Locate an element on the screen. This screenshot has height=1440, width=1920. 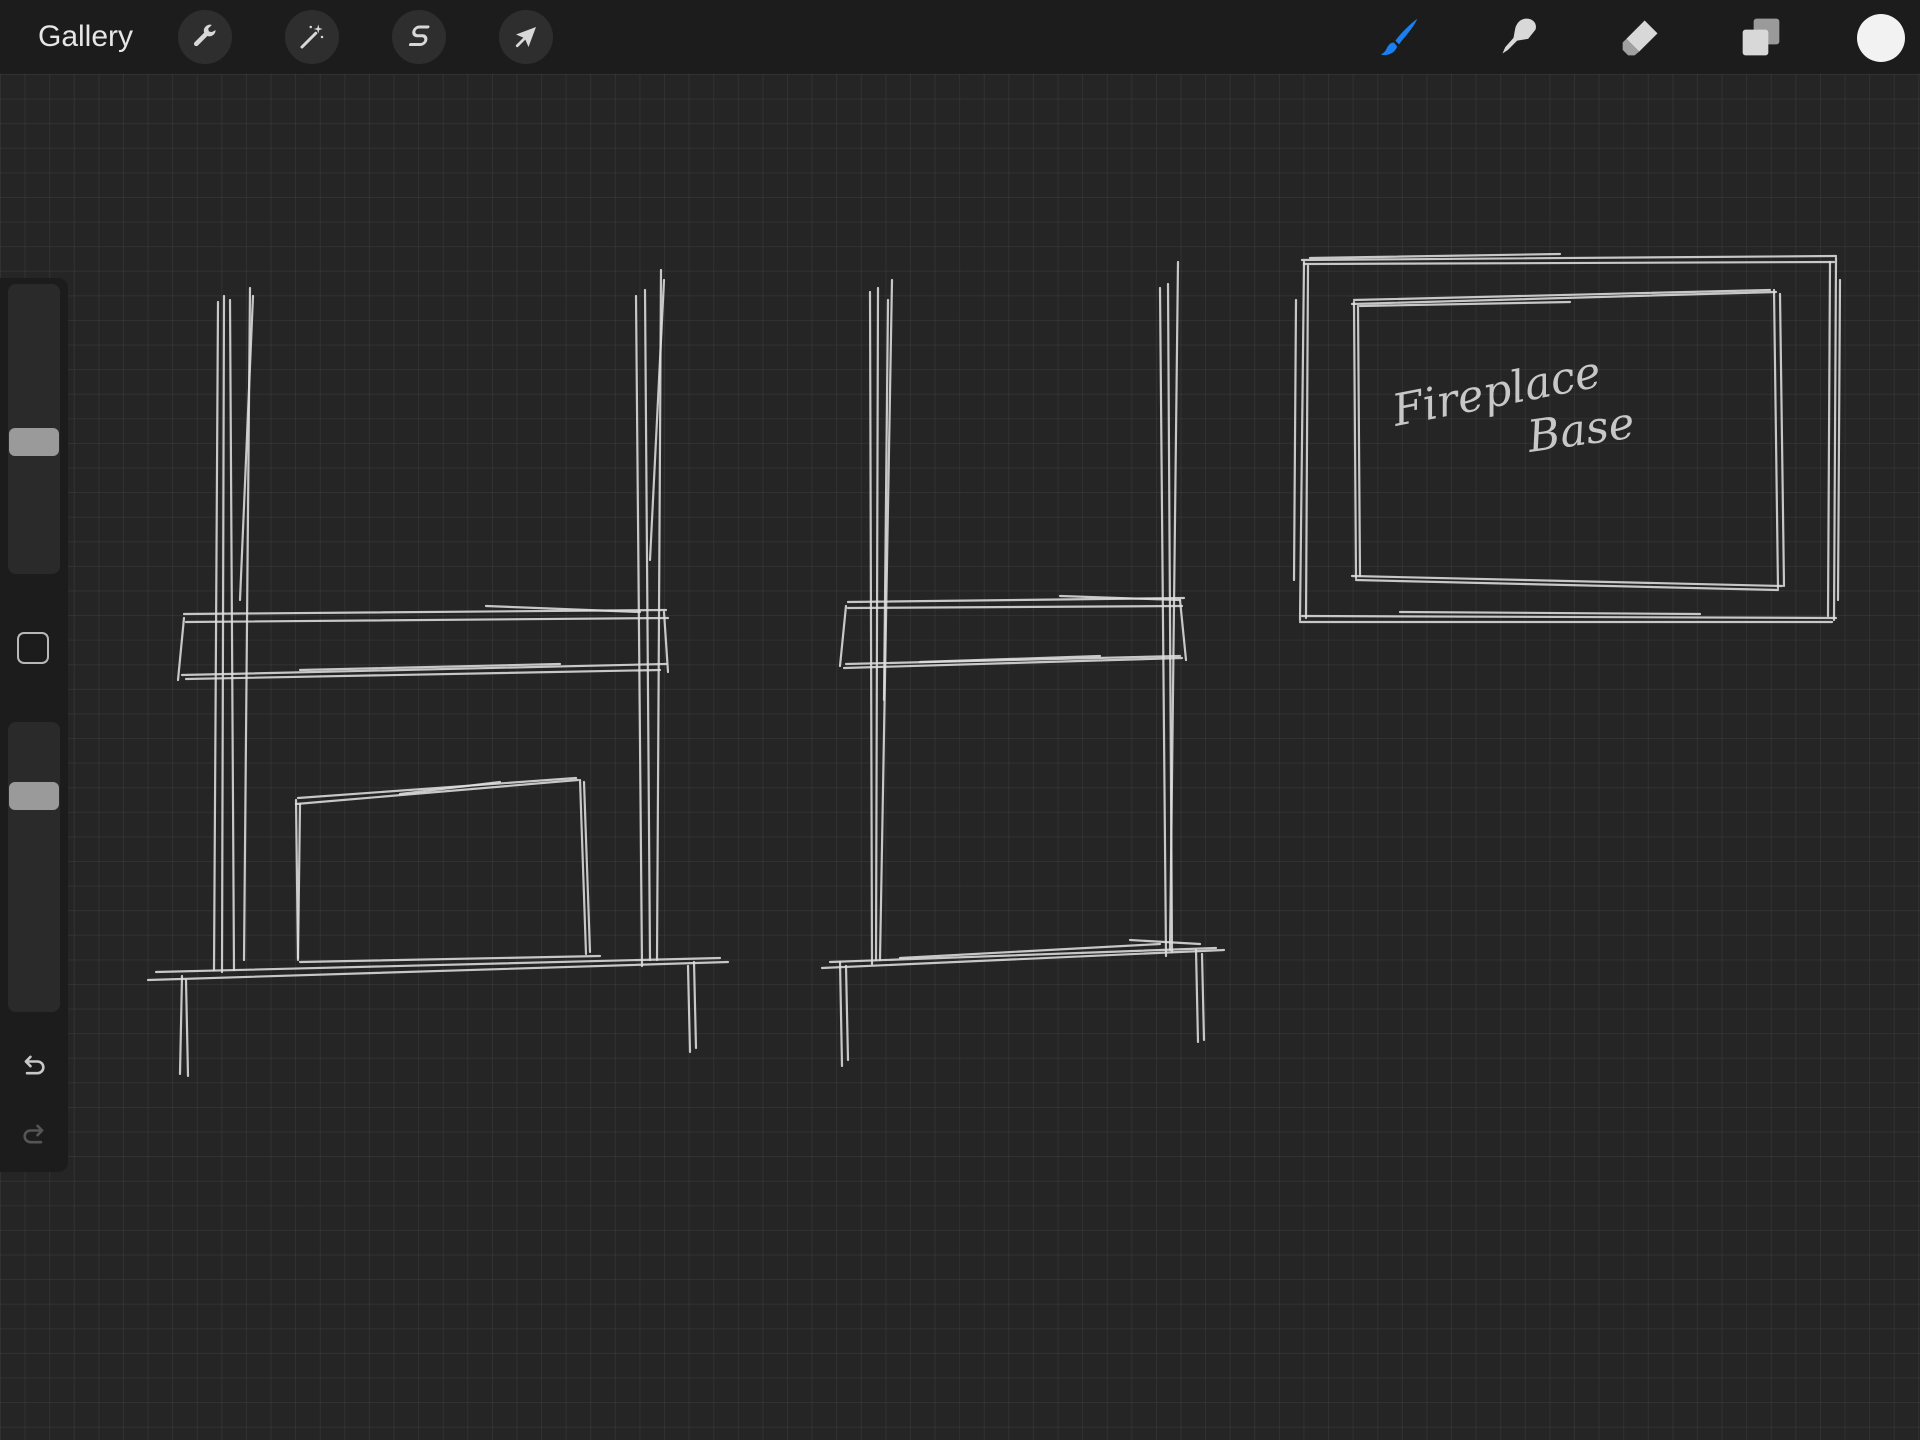
brush-tool-button is located at coordinates (1399, 37).